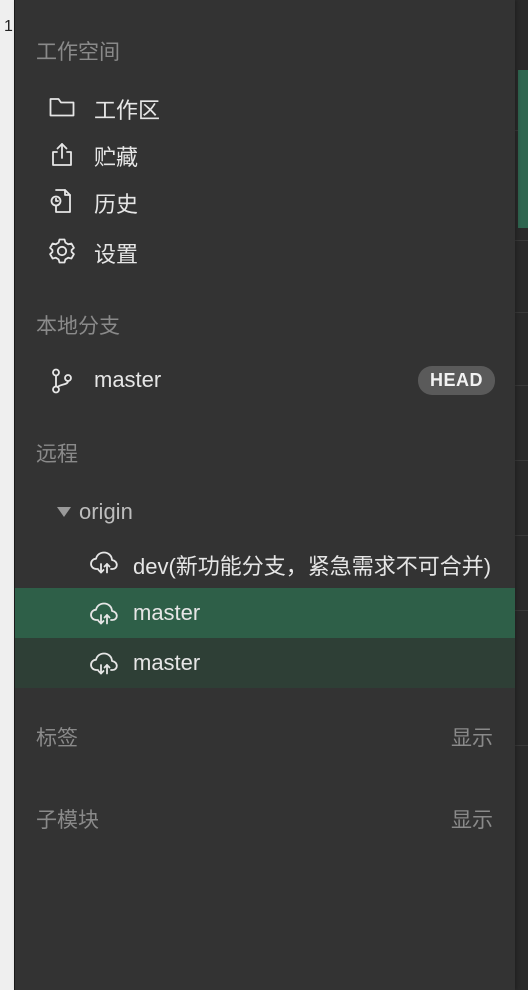 This screenshot has width=528, height=990. What do you see at coordinates (265, 613) in the screenshot?
I see `remote-branch-master-selected: master` at bounding box center [265, 613].